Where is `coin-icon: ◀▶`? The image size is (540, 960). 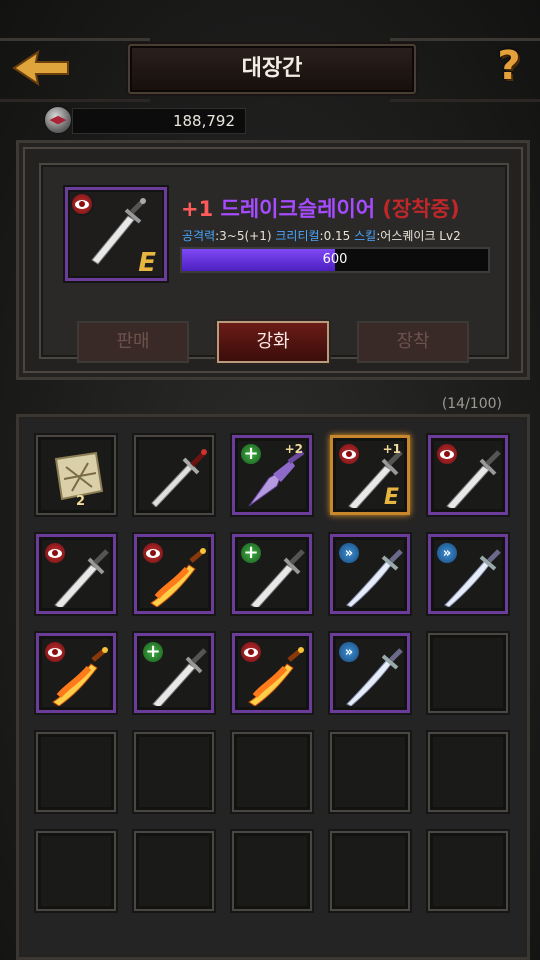
coin-icon: ◀▶ is located at coordinates (58, 120).